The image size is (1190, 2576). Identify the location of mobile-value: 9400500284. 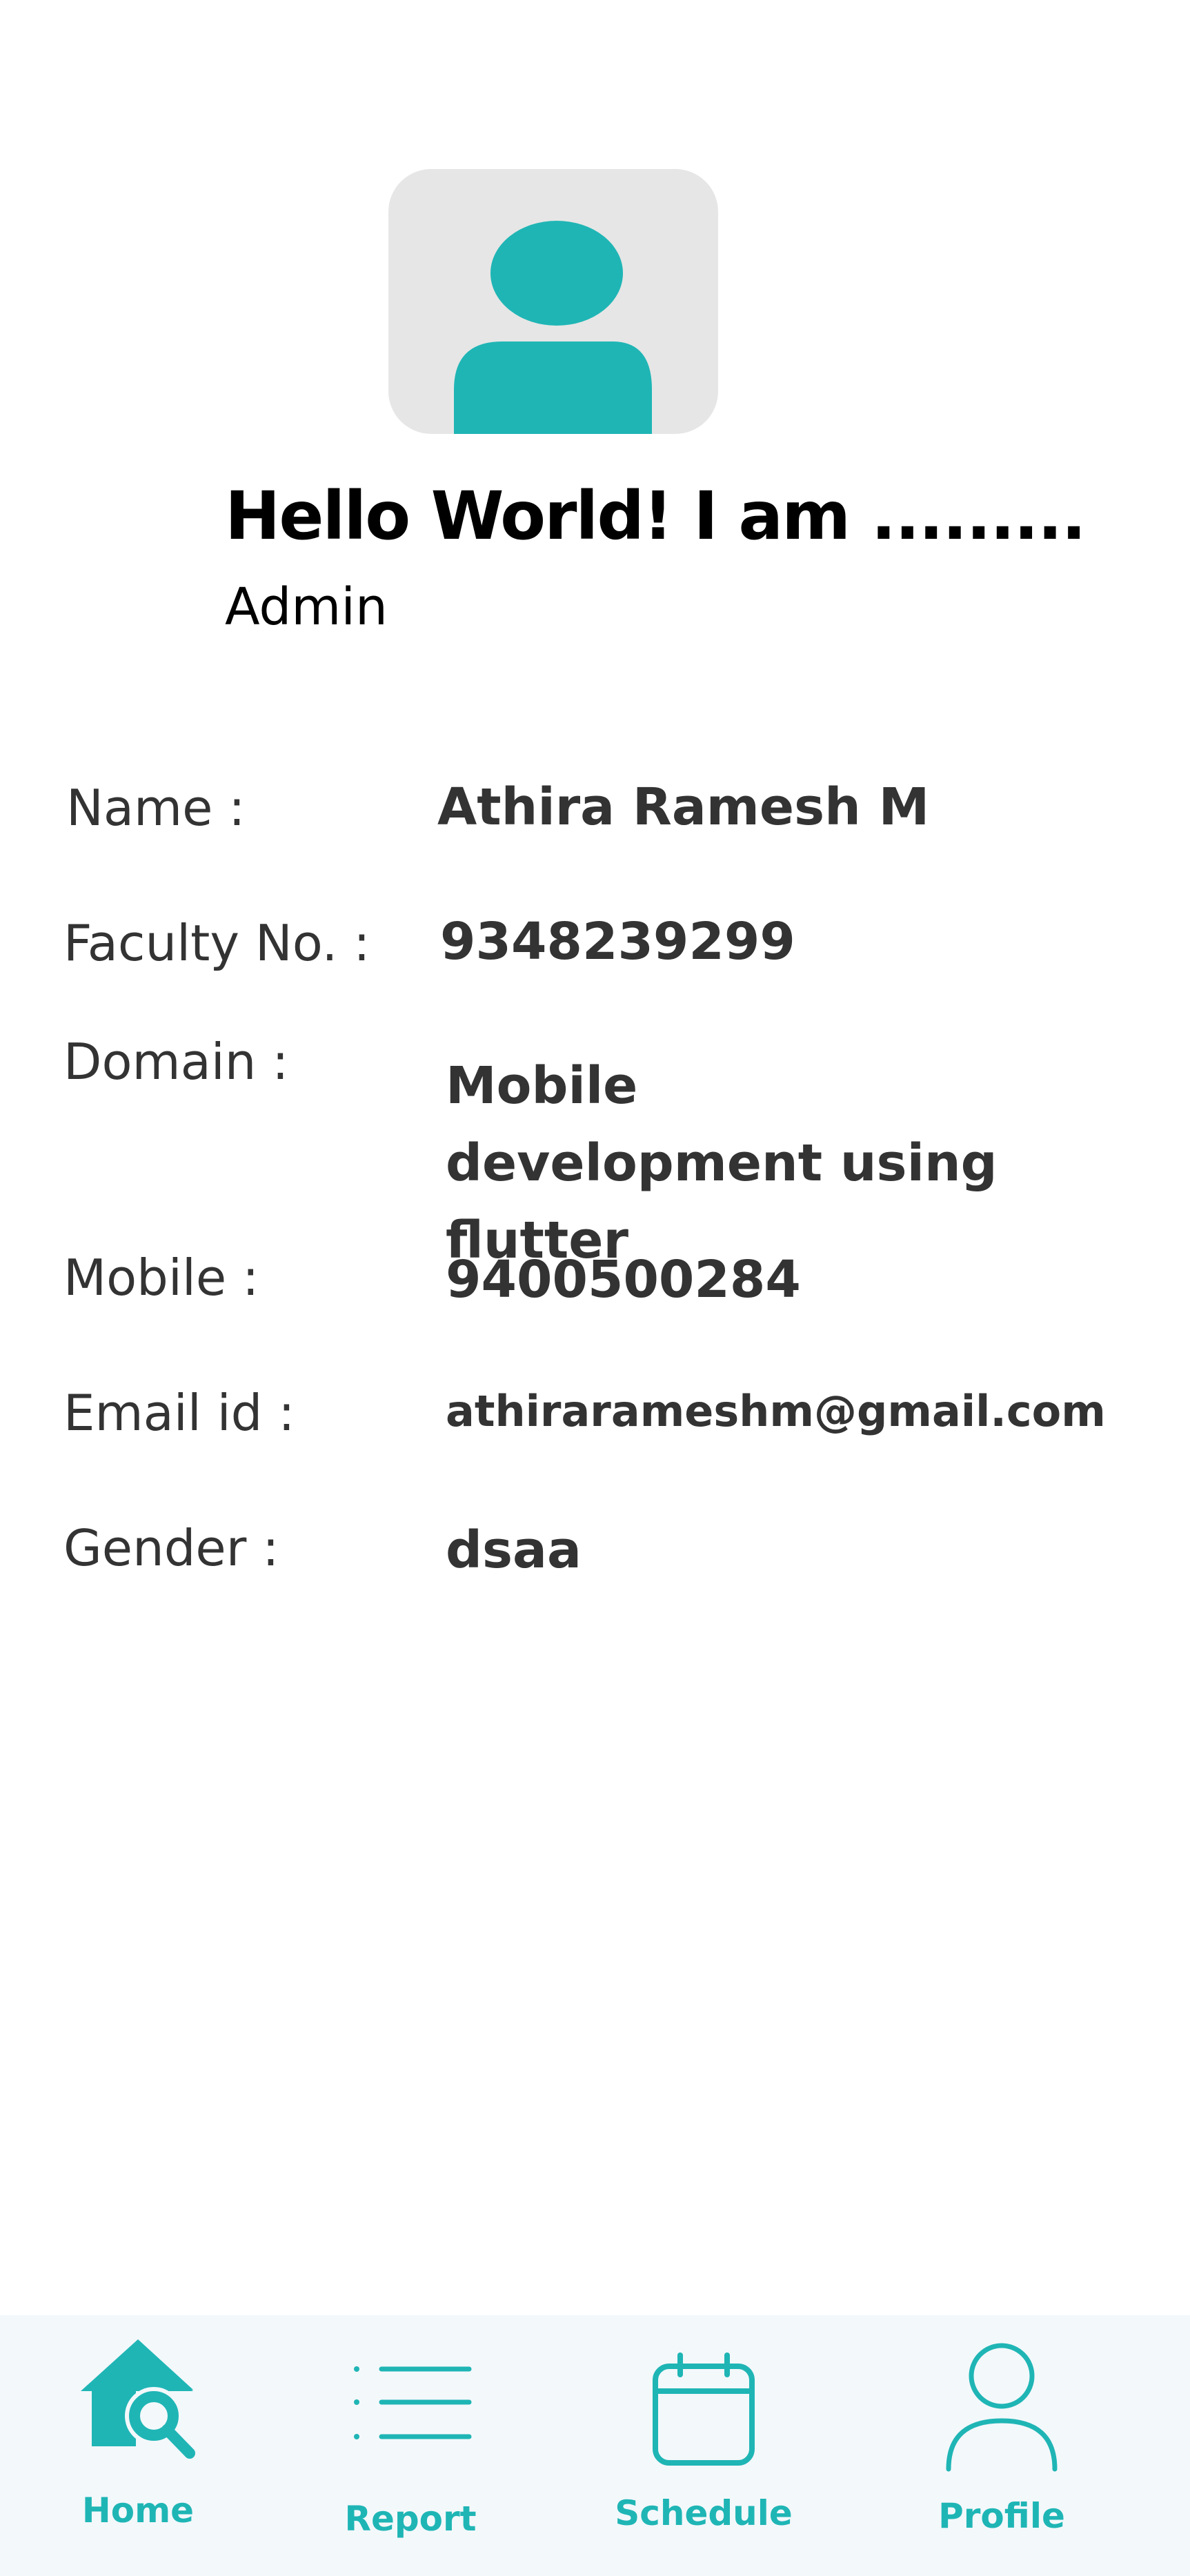
(623, 1279).